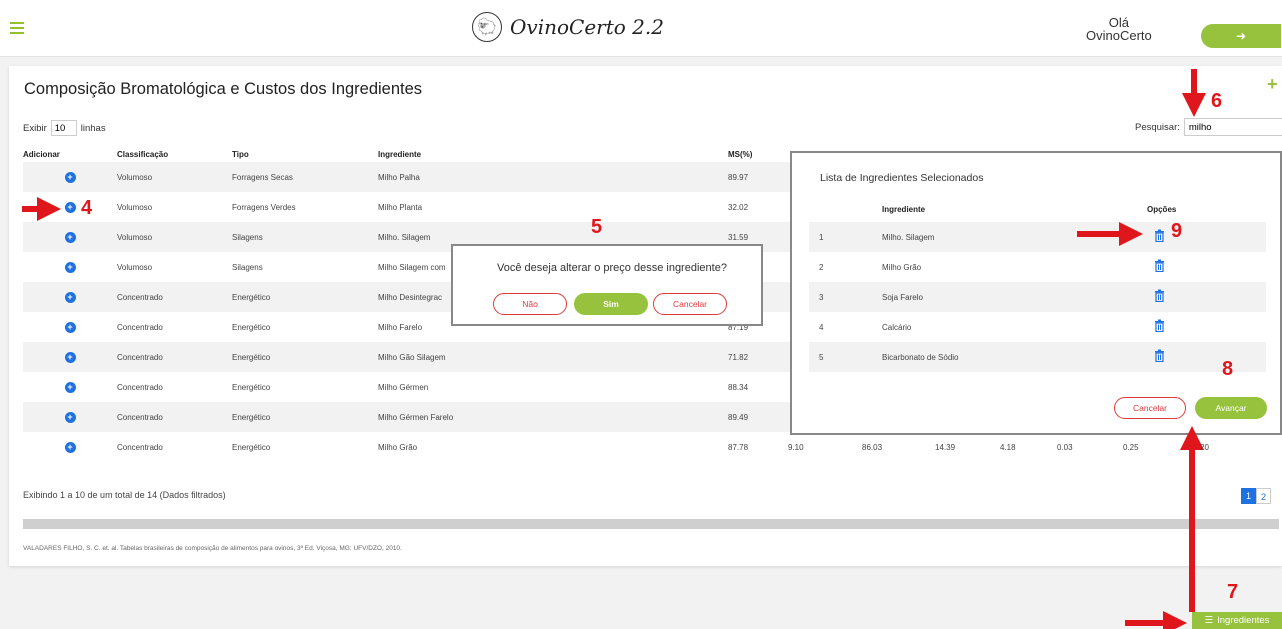 This screenshot has height=629, width=1282. Describe the element at coordinates (93, 128) in the screenshot. I see `lines-label: linhas` at that location.